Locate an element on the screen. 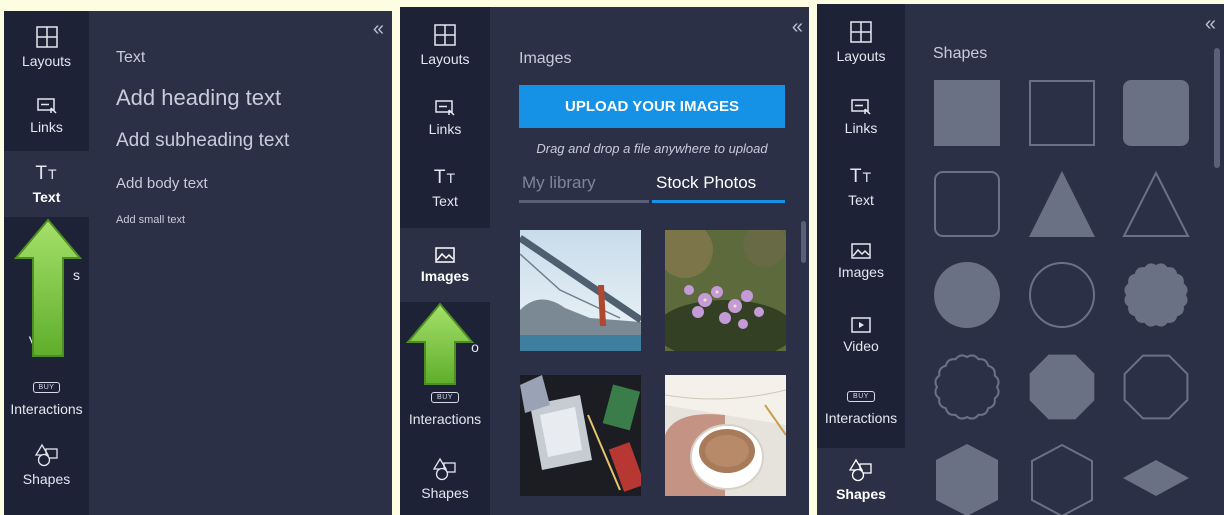  drag-drop-hint: Drag and drop a file anywhere to upload is located at coordinates (652, 148).